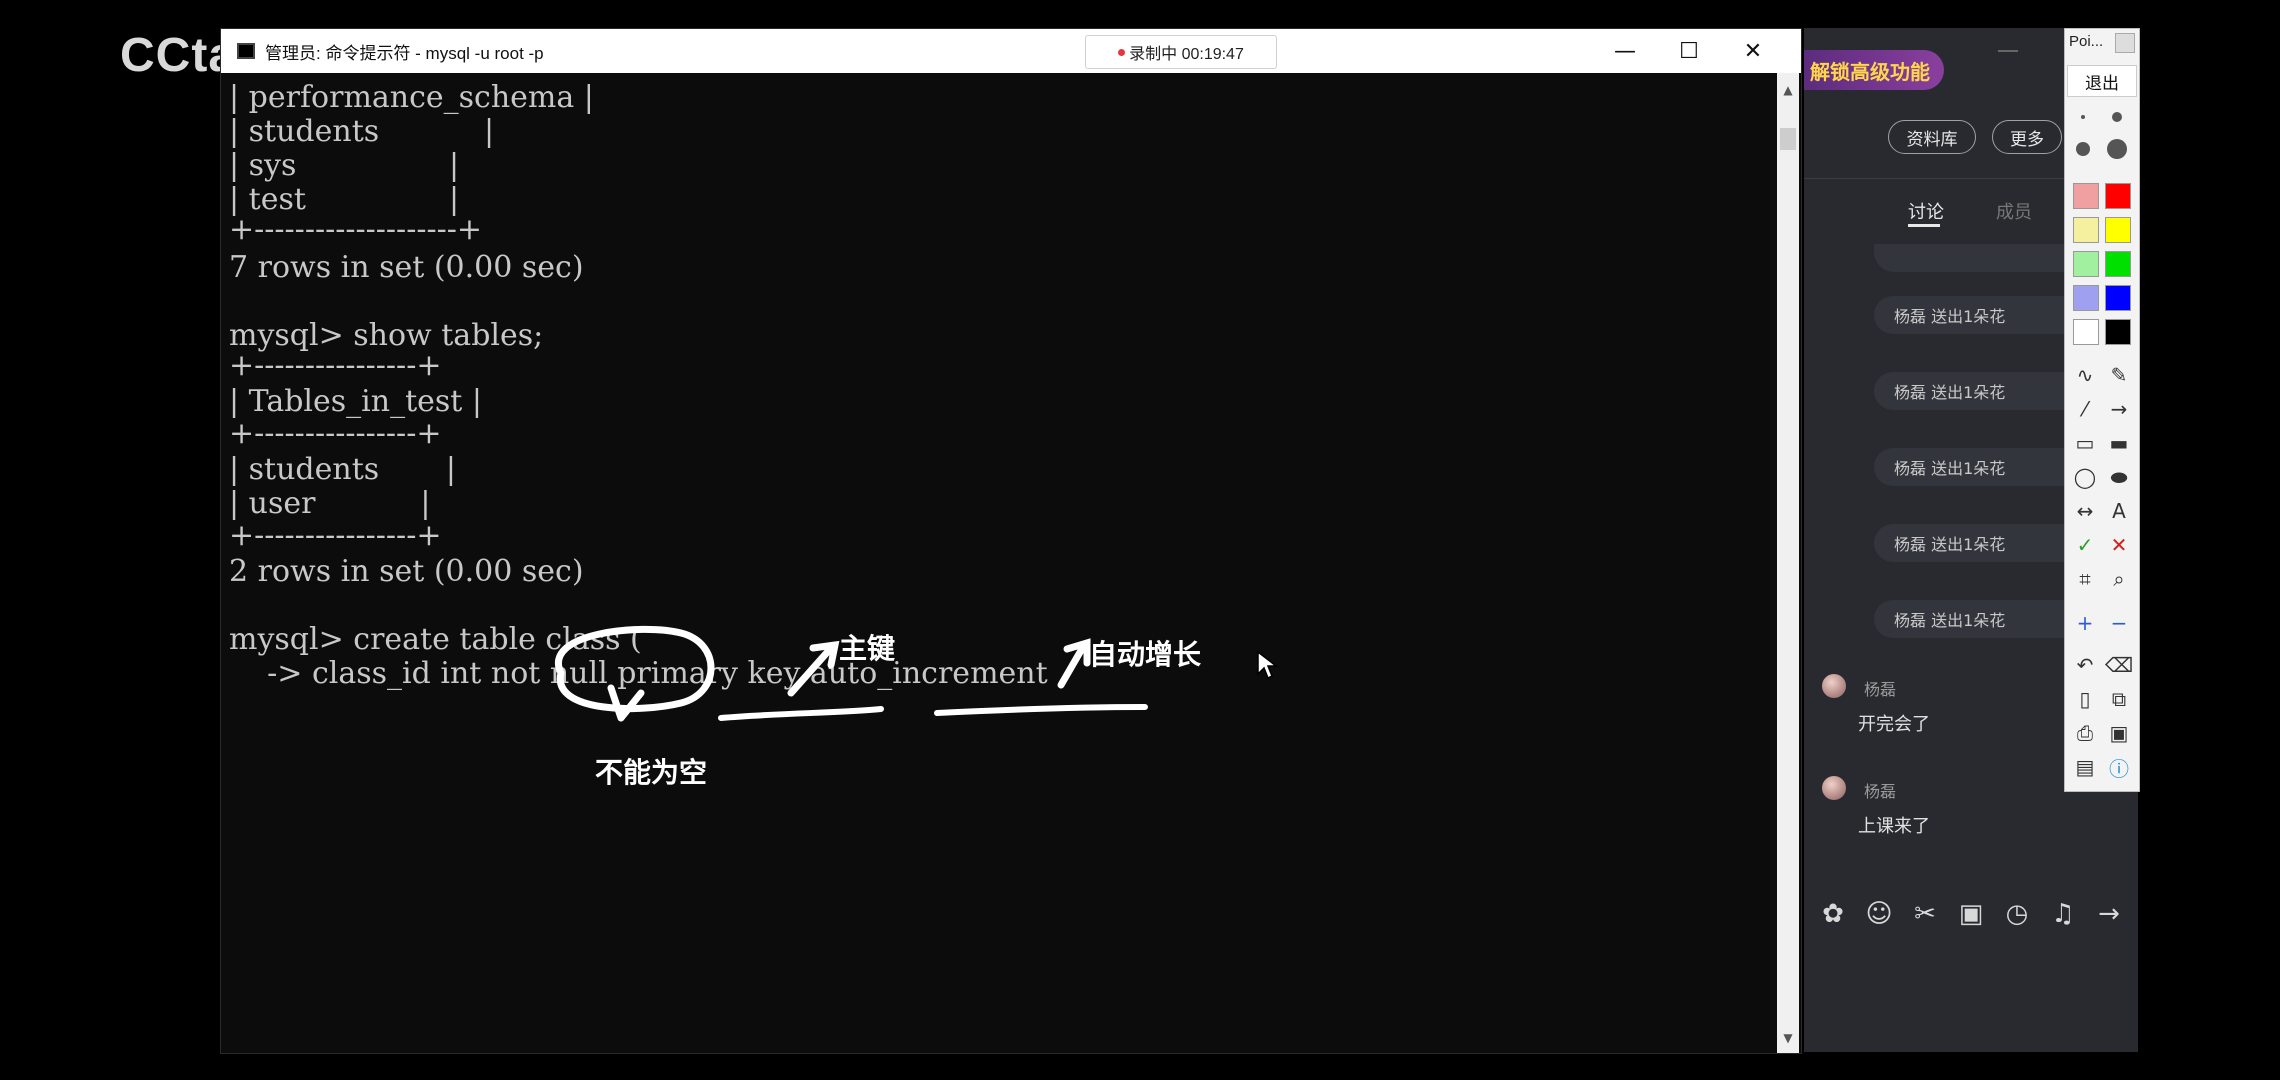 Image resolution: width=2280 pixels, height=1080 pixels. I want to click on rectangle-outline-icon: ▭, so click(2085, 443).